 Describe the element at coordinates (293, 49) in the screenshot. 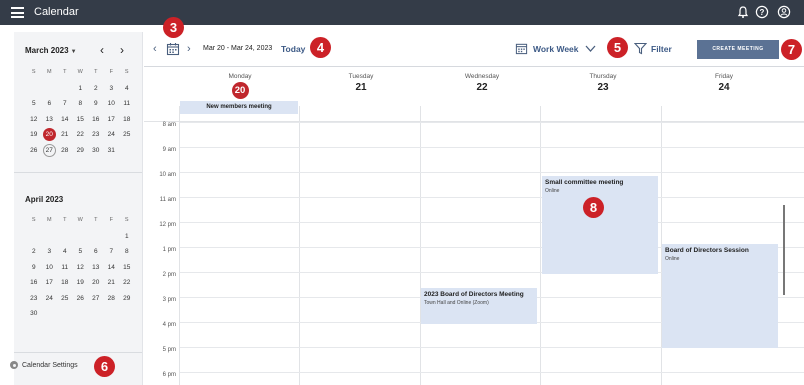

I see `today-button: Today` at that location.